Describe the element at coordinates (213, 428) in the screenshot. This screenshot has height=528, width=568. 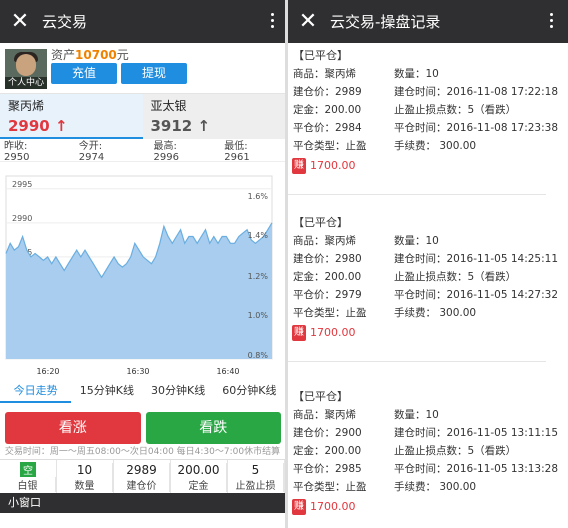
I see `buy-down-button: 看跌` at that location.